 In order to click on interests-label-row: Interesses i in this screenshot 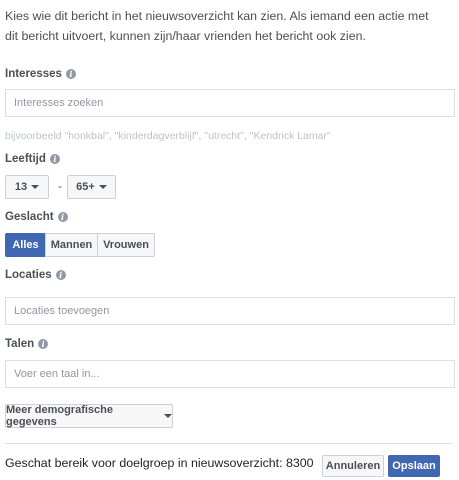, I will do `click(40, 74)`.